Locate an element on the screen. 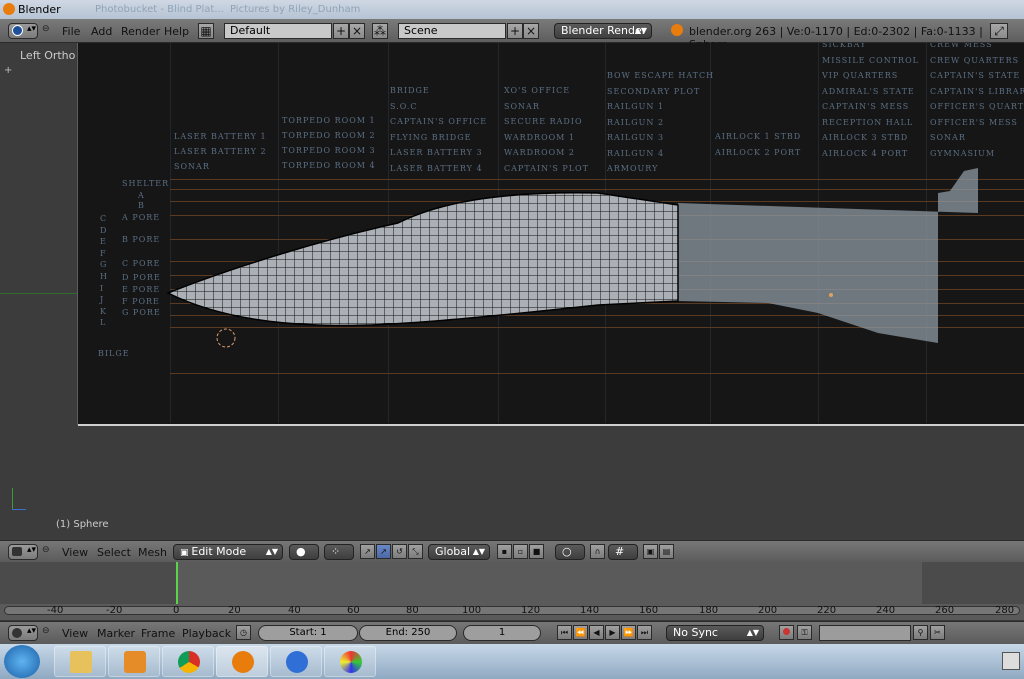  tick-label: -40 is located at coordinates (55, 610).